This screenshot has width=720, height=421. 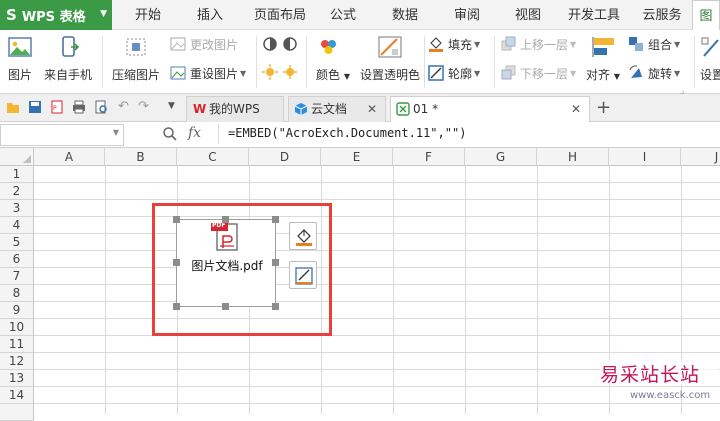 What do you see at coordinates (123, 106) in the screenshot?
I see `undo-icon: ↶` at bounding box center [123, 106].